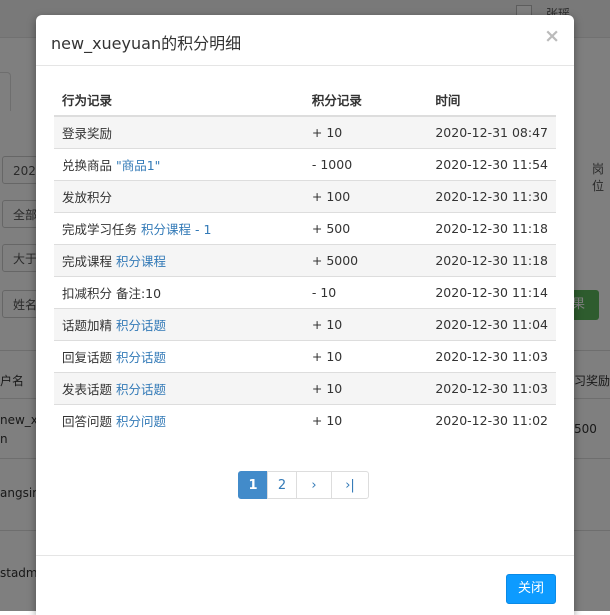  I want to click on action-text: 发表话题, so click(89, 389).